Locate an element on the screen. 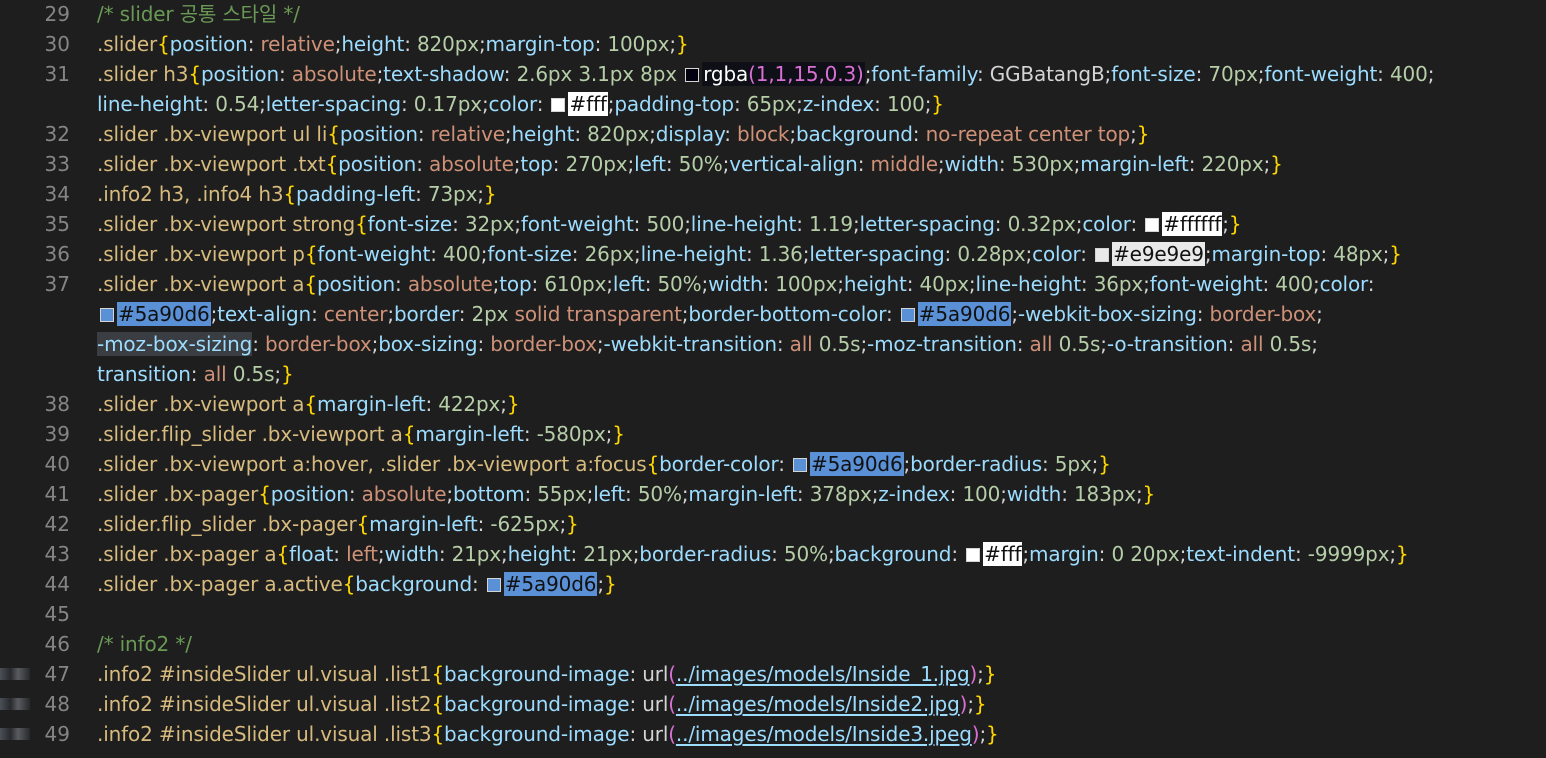 Image resolution: width=1546 pixels, height=758 pixels. css-value: 400 is located at coordinates (1408, 74).